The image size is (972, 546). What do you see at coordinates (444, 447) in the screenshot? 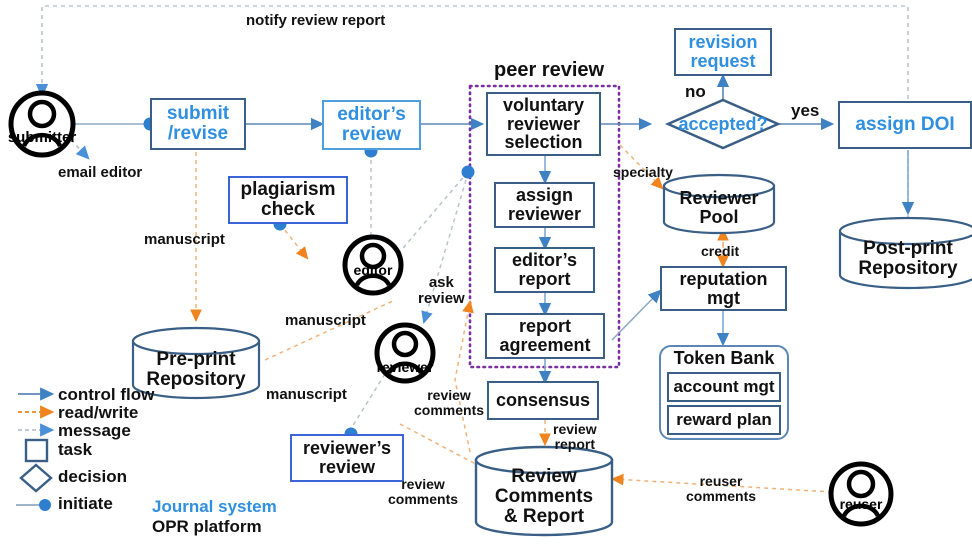
I see `edge-reviewersreview-to-reviewdb` at bounding box center [444, 447].